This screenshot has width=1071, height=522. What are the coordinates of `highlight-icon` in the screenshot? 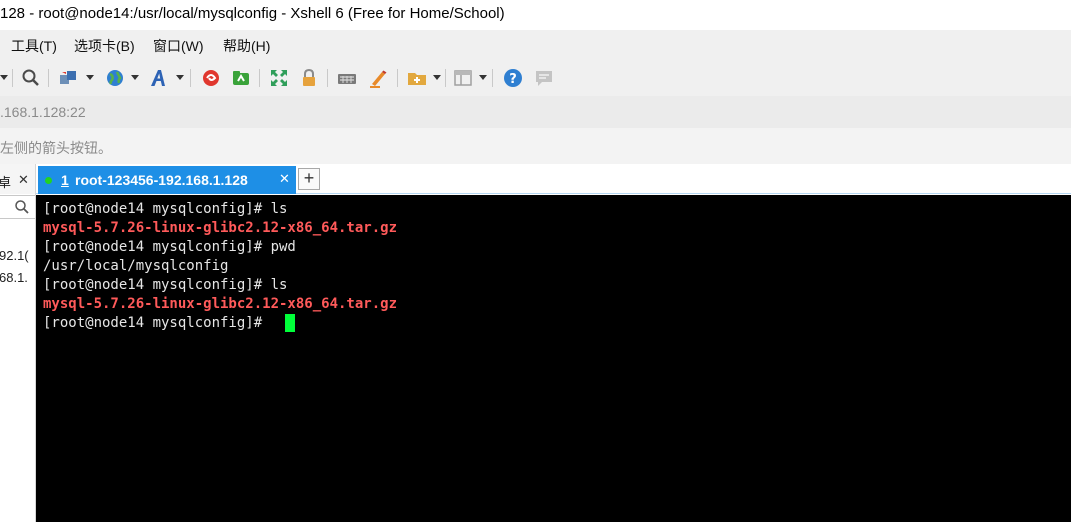 It's located at (378, 78).